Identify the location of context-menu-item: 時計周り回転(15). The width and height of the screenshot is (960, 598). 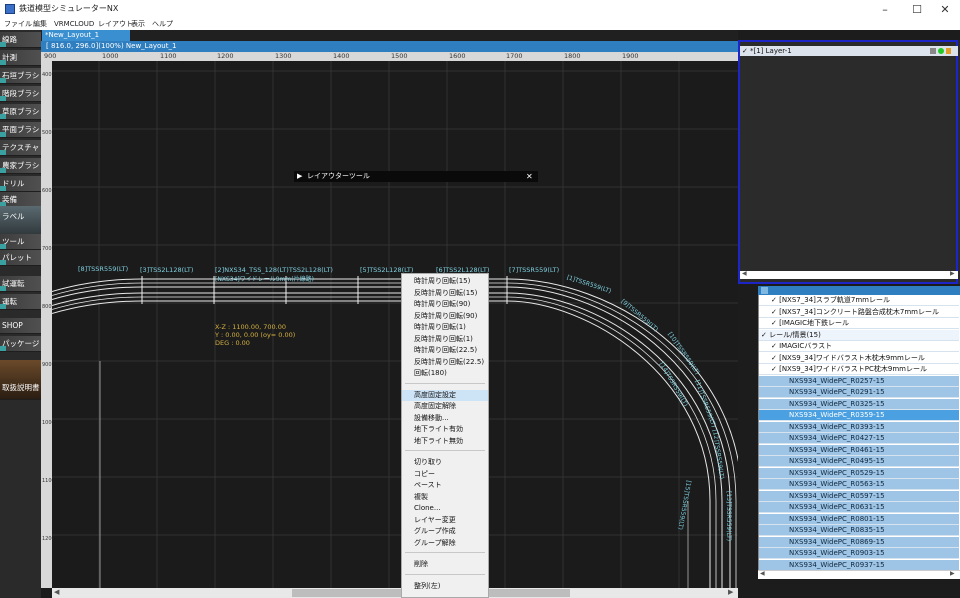
(445, 281).